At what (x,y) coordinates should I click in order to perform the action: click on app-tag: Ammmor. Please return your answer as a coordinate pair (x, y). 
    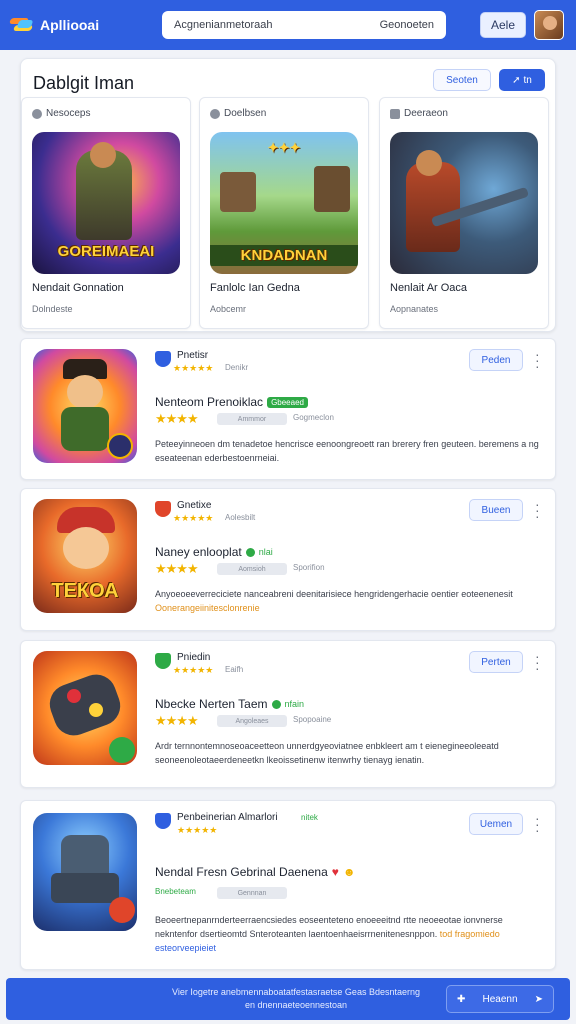
    Looking at the image, I should click on (252, 419).